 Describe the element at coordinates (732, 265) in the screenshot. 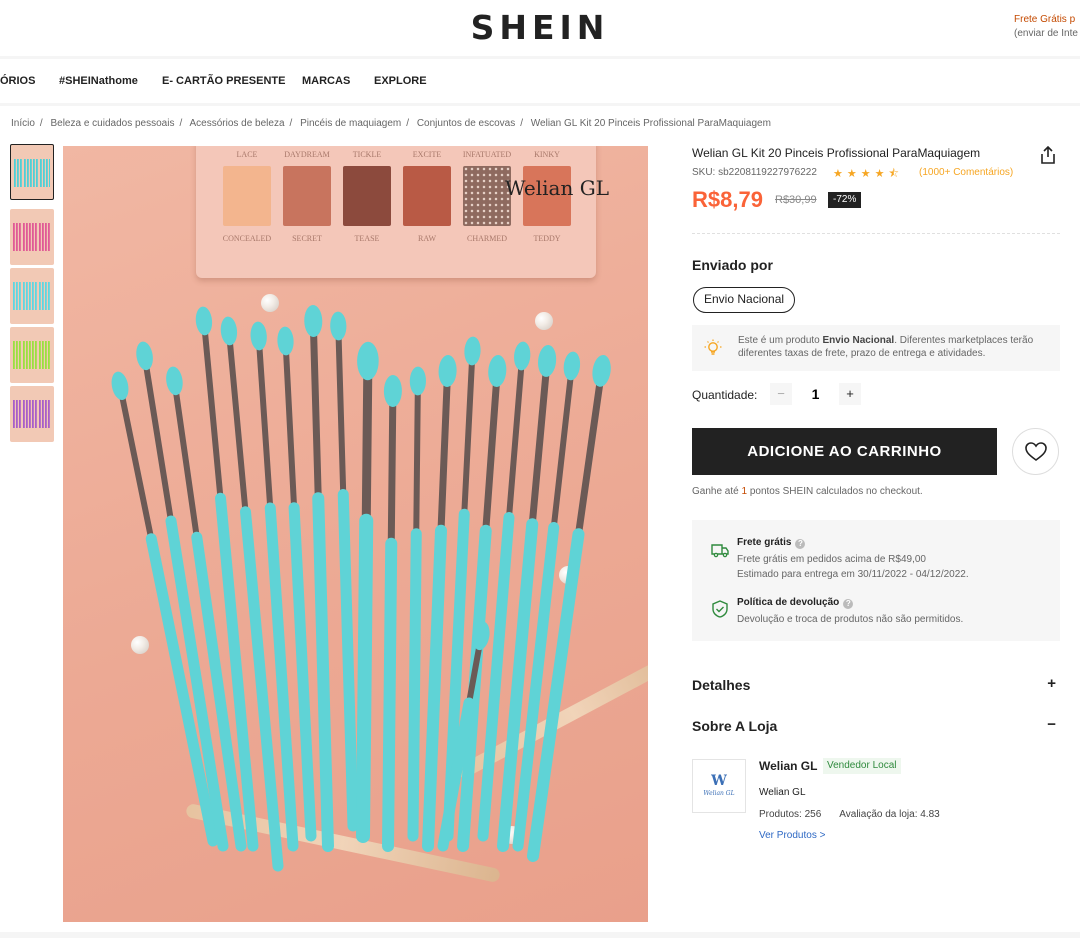

I see `shipping-heading: Enviado por` at that location.